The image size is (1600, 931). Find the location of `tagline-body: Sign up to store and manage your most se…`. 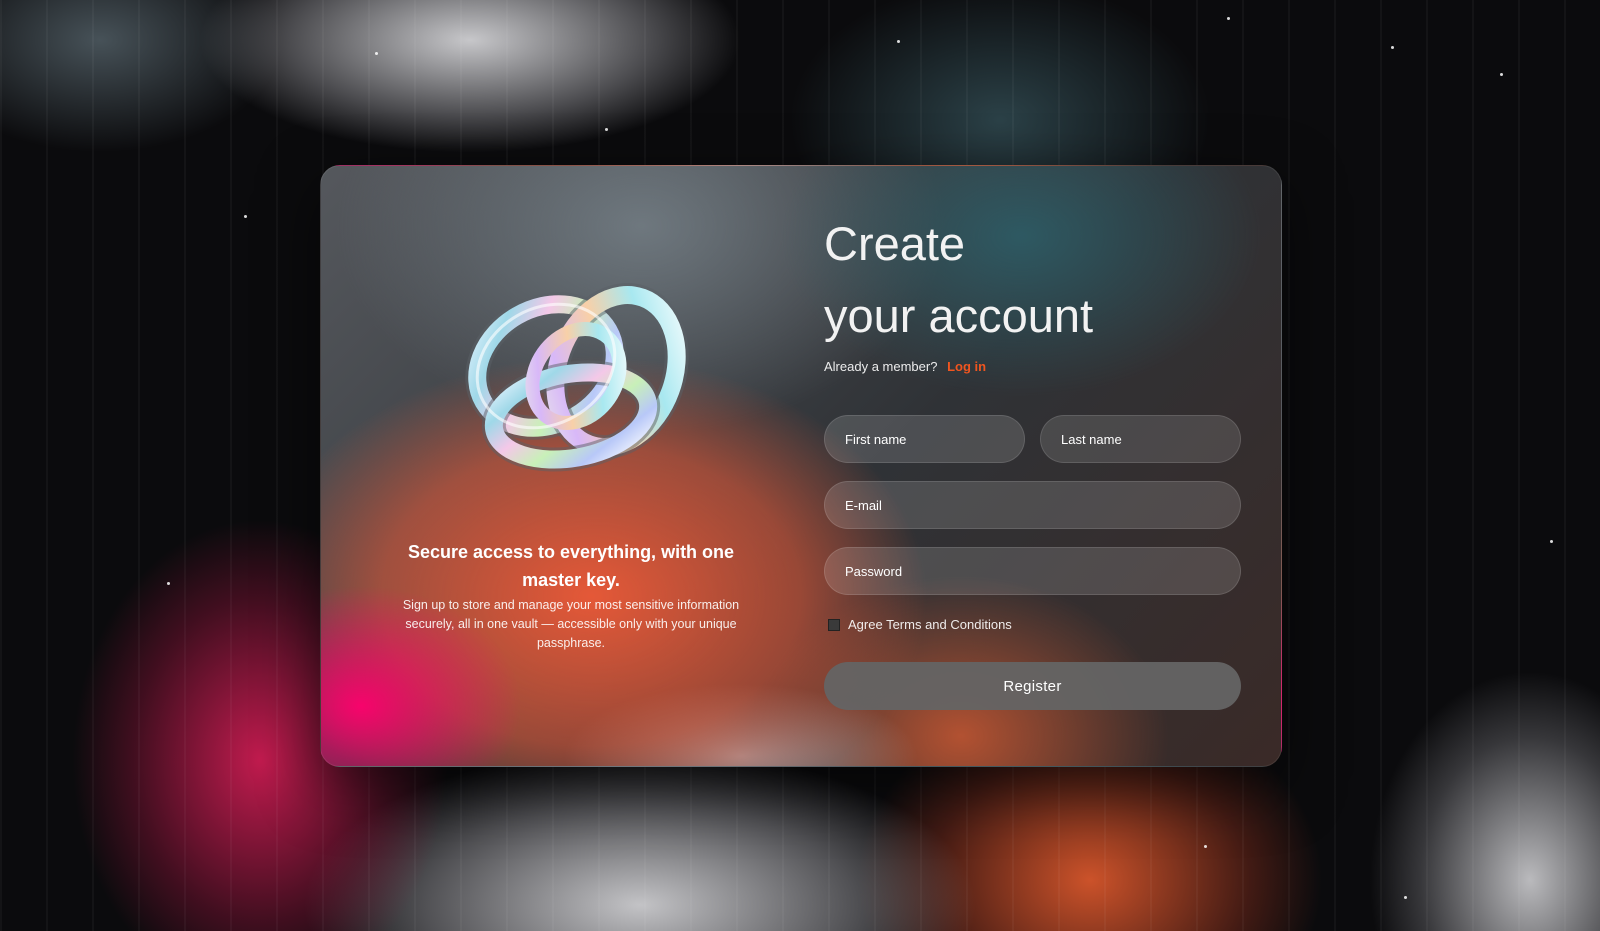

tagline-body: Sign up to store and manage your most se… is located at coordinates (571, 624).